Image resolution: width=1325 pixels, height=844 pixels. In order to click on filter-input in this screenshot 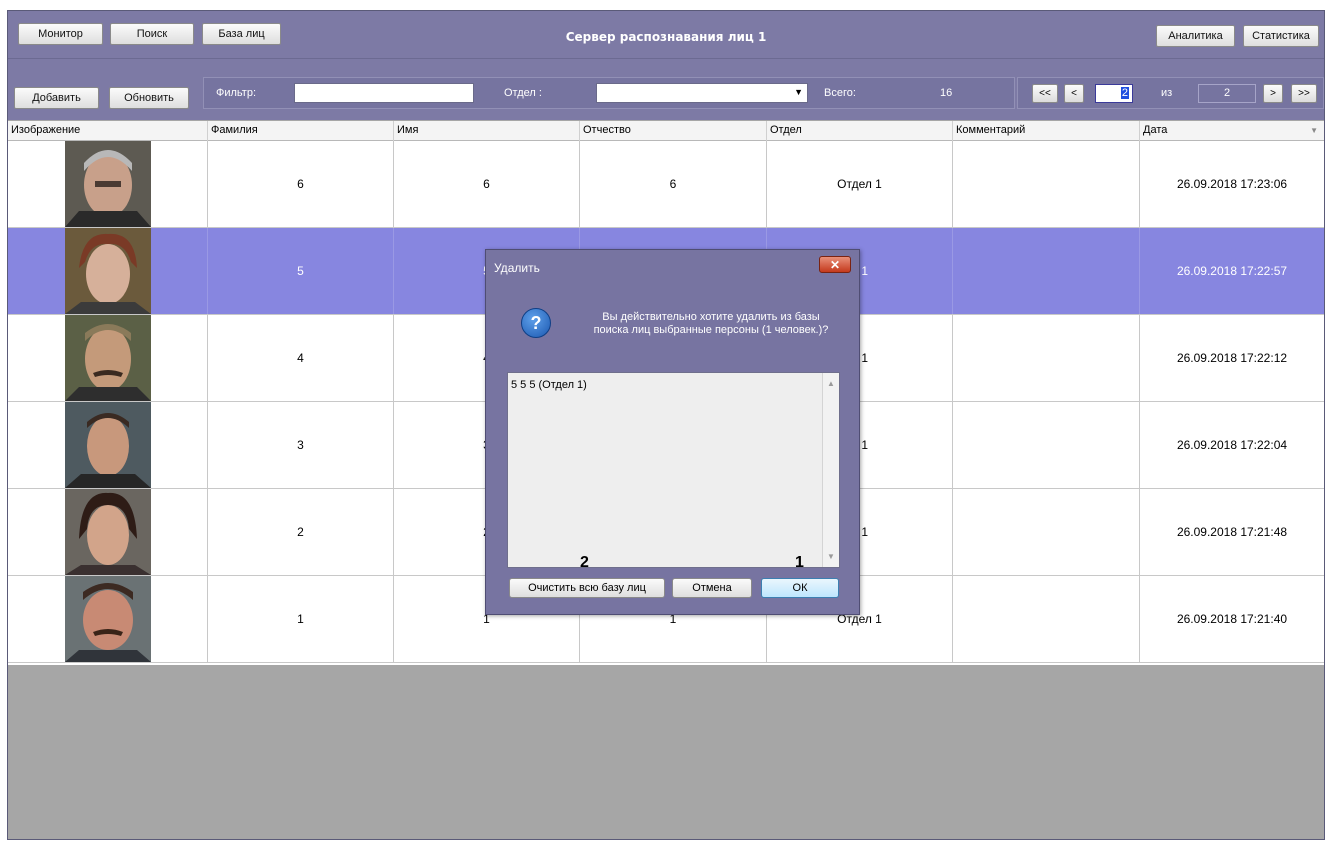, I will do `click(384, 93)`.